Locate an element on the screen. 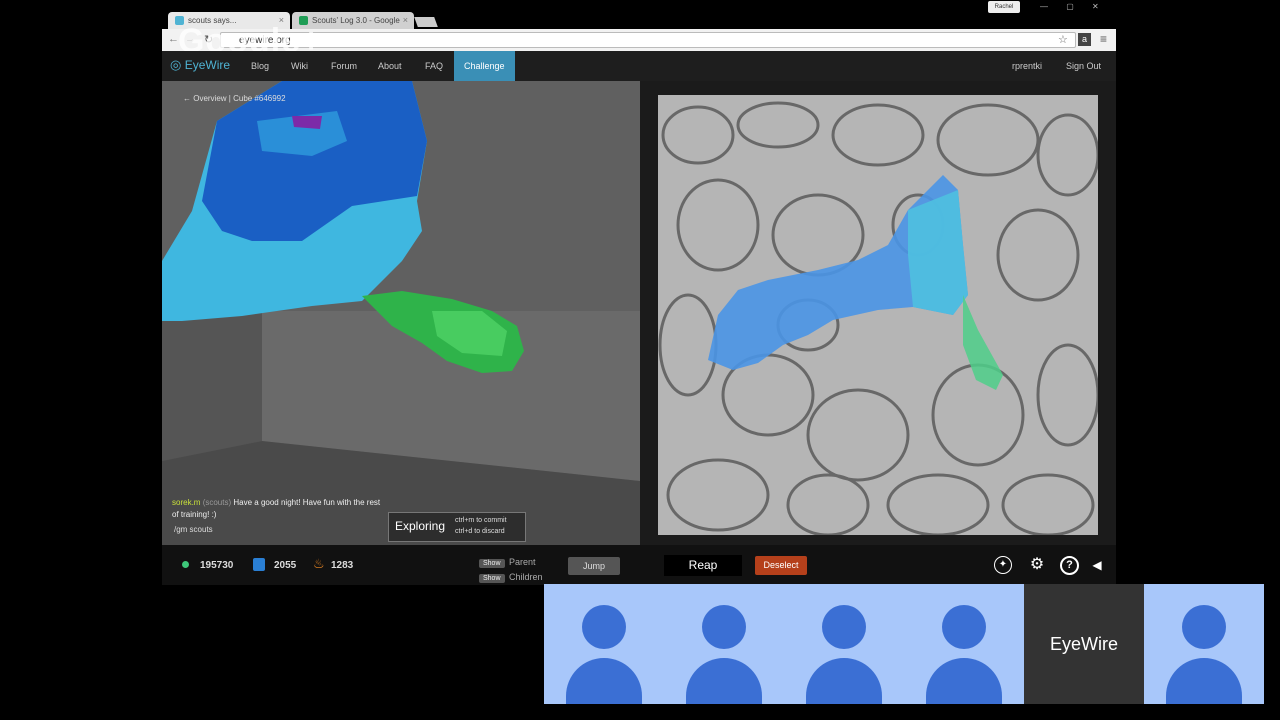 This screenshot has height=720, width=1280. deselect-button: Deselect is located at coordinates (781, 565).